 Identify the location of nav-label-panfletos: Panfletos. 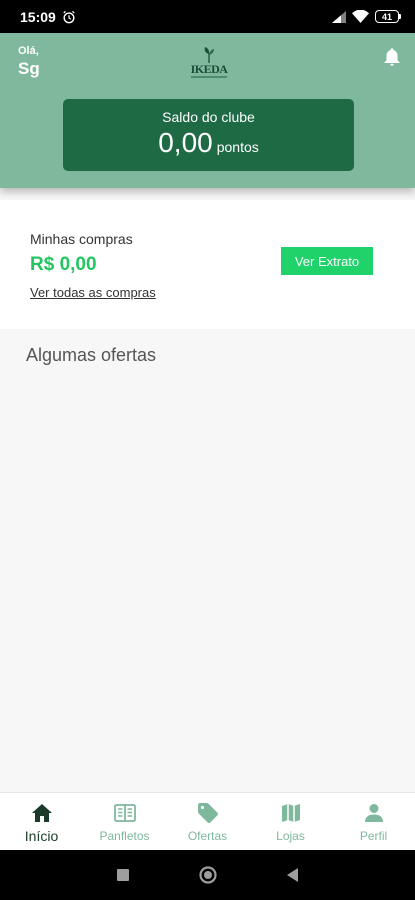
(124, 836).